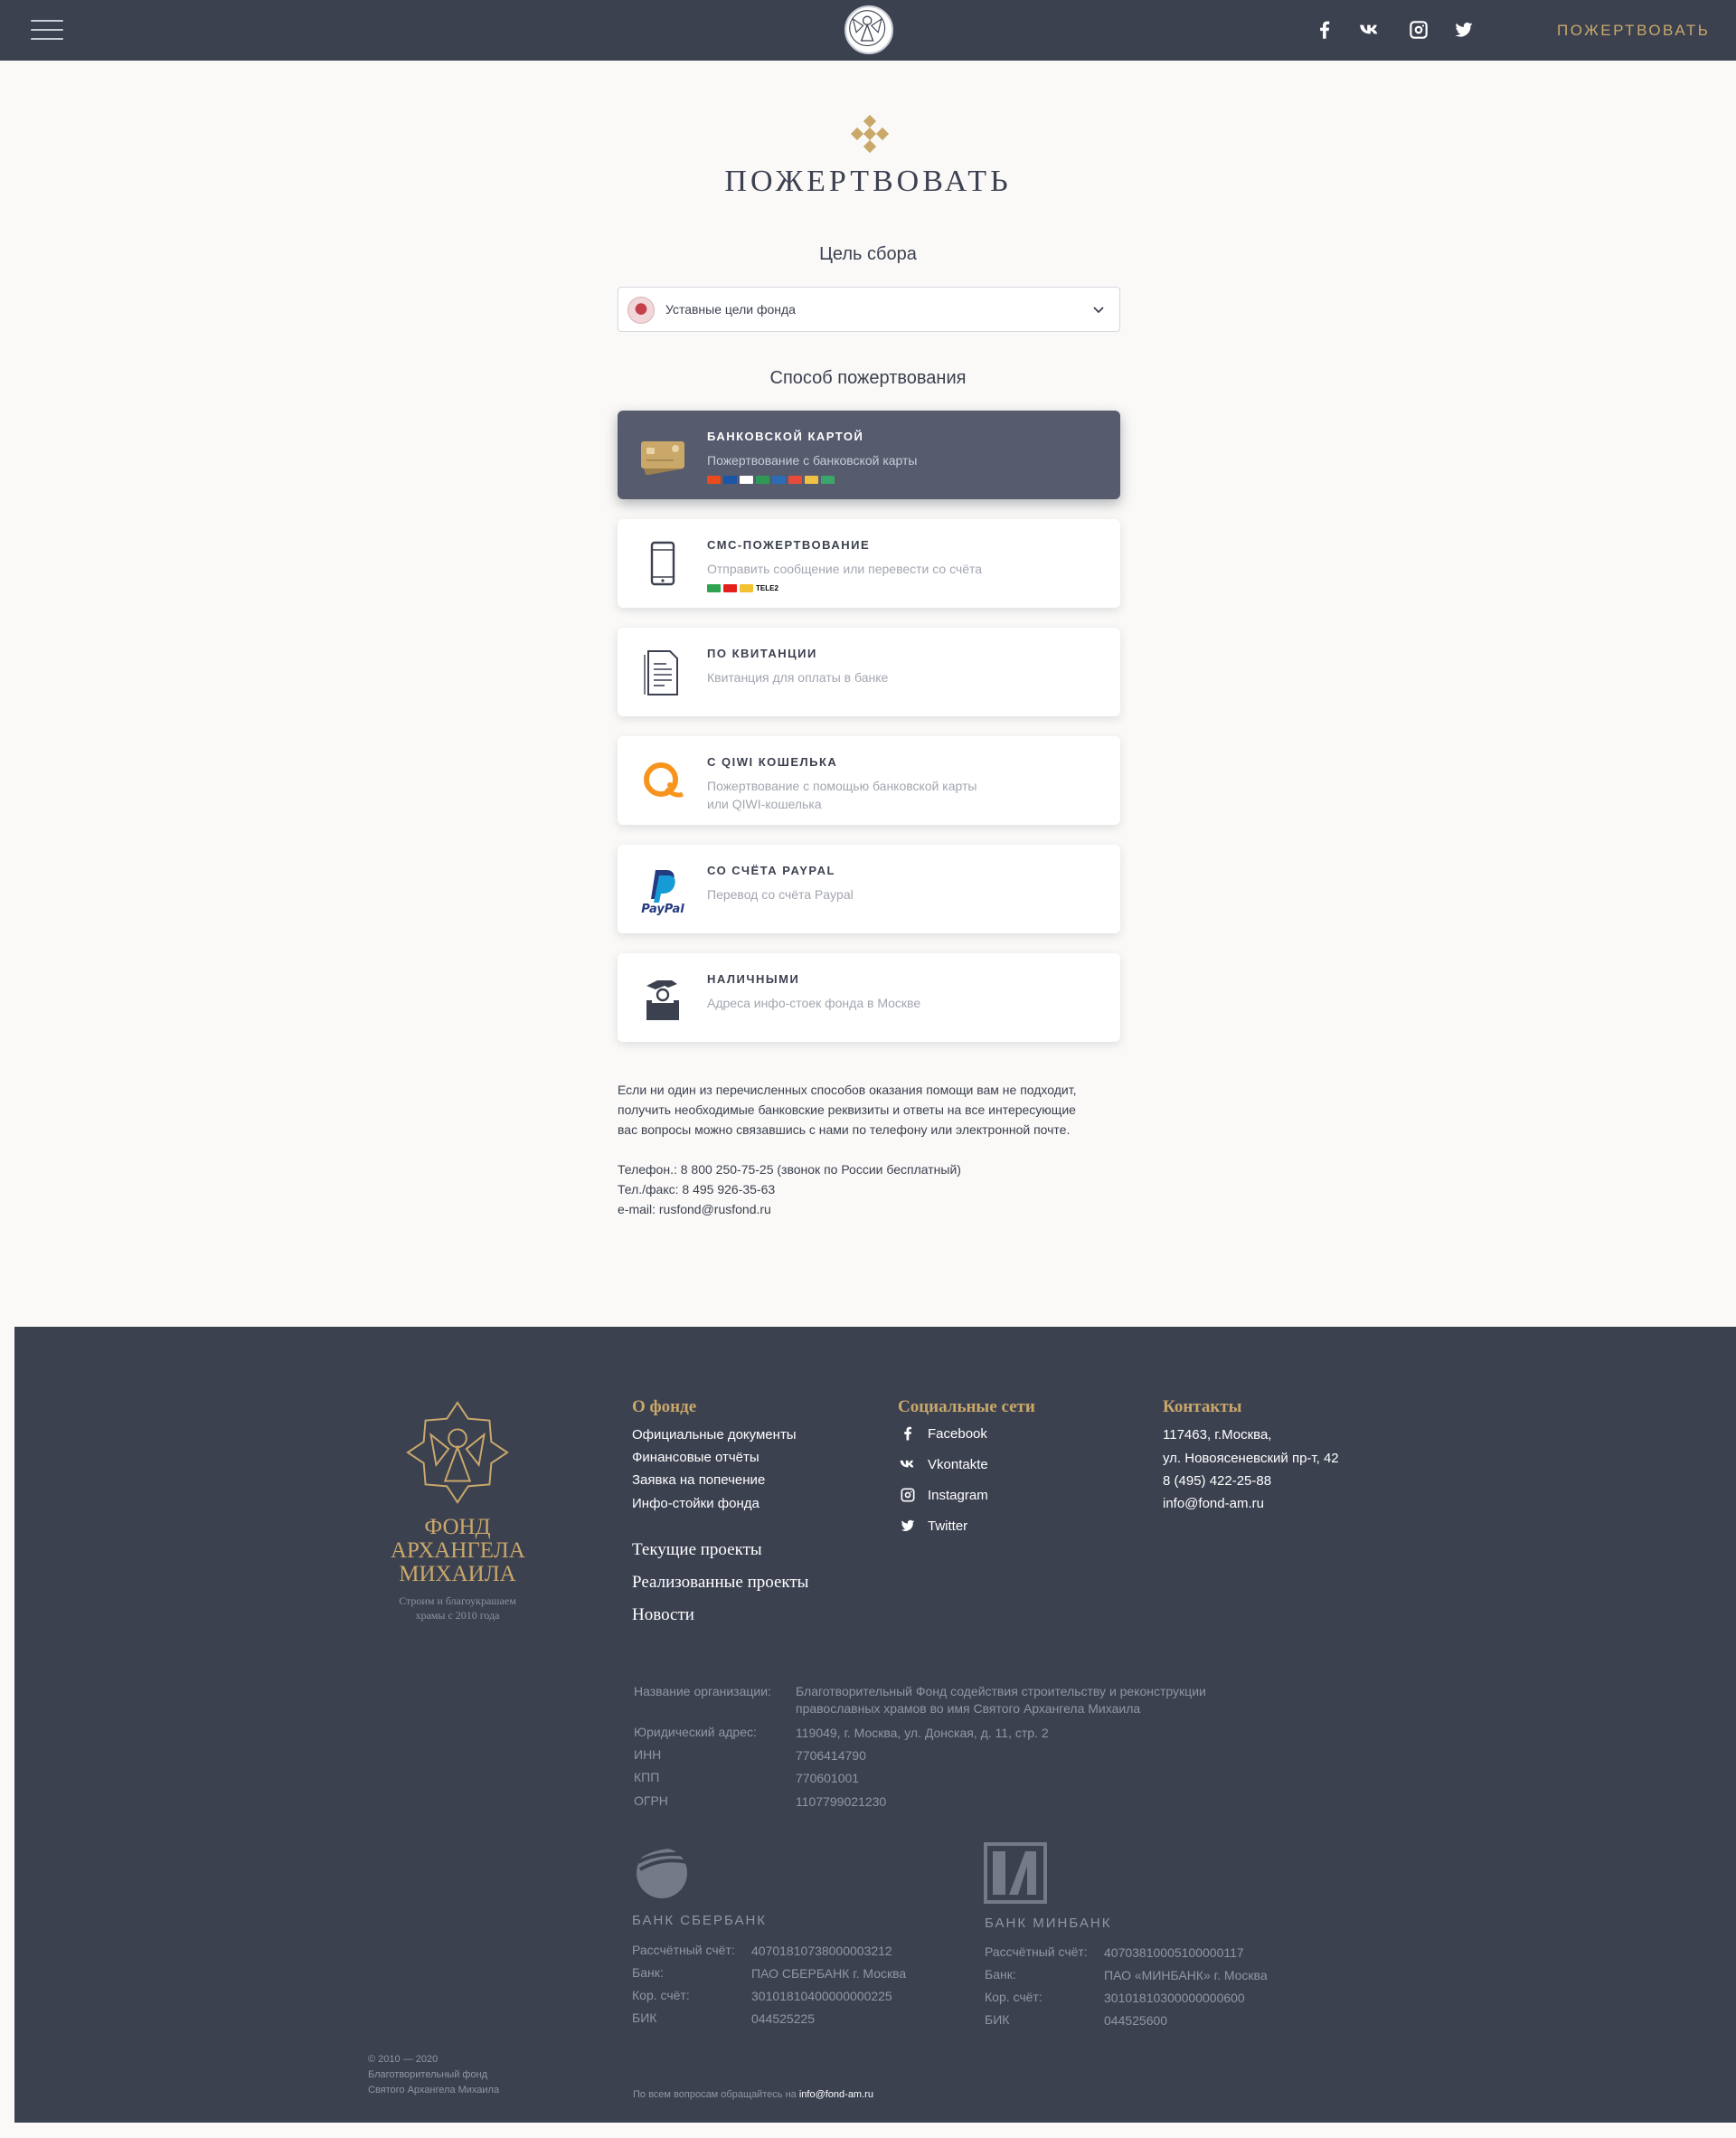 Image resolution: width=1736 pixels, height=2138 pixels. What do you see at coordinates (967, 1407) in the screenshot?
I see `social-title: Социальные сети` at bounding box center [967, 1407].